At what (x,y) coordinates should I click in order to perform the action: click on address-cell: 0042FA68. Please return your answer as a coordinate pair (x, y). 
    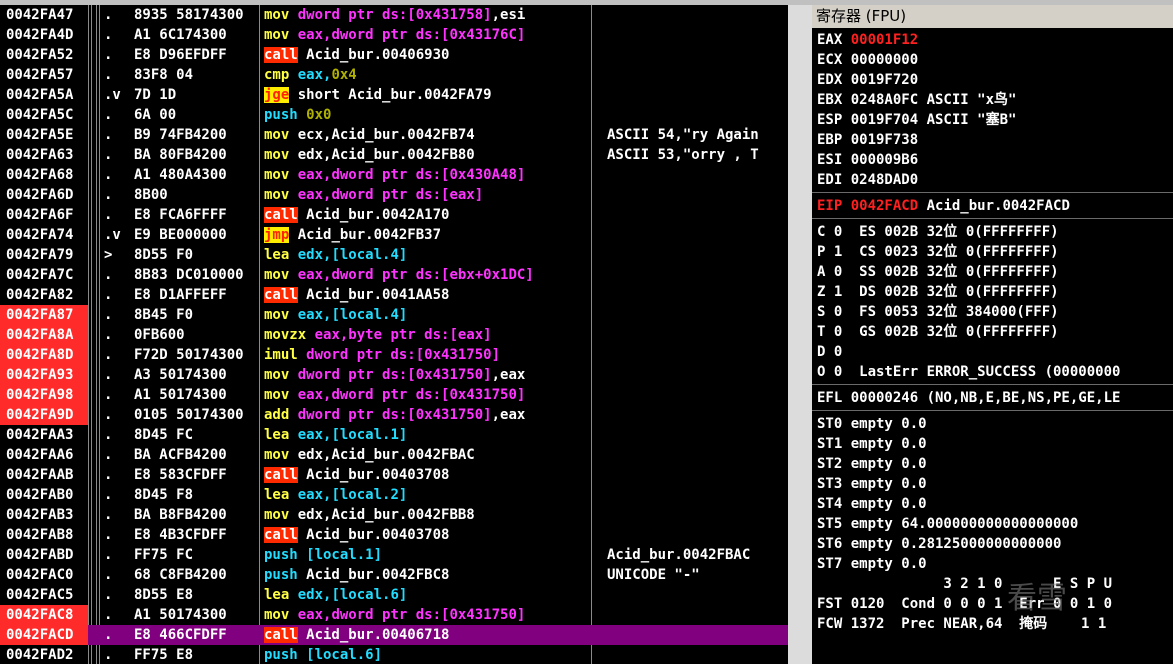
    Looking at the image, I should click on (44, 175).